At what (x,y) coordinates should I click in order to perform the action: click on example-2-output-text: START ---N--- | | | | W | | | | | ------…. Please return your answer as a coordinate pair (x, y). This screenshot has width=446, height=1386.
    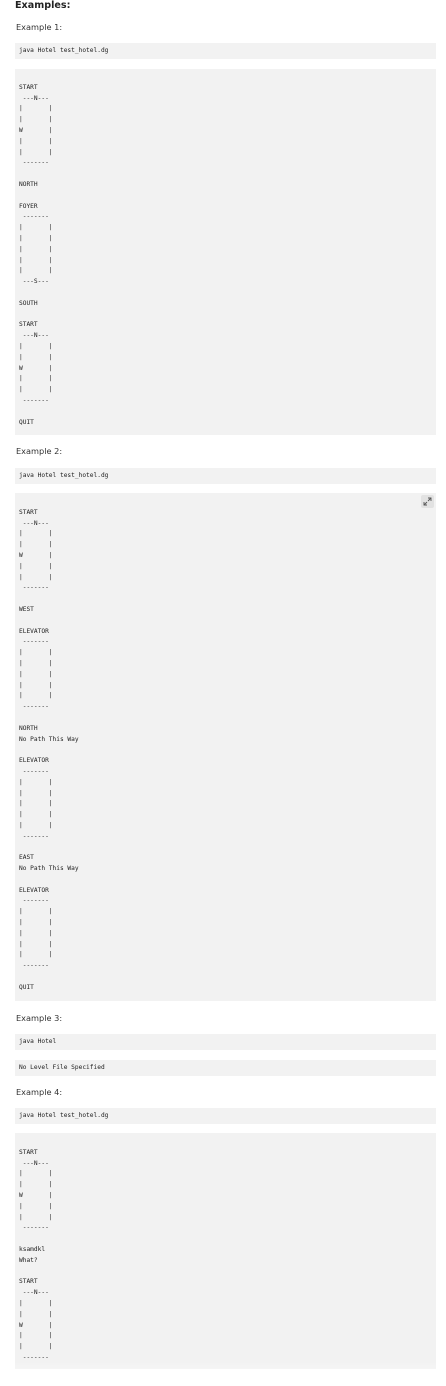
    Looking at the image, I should click on (49, 749).